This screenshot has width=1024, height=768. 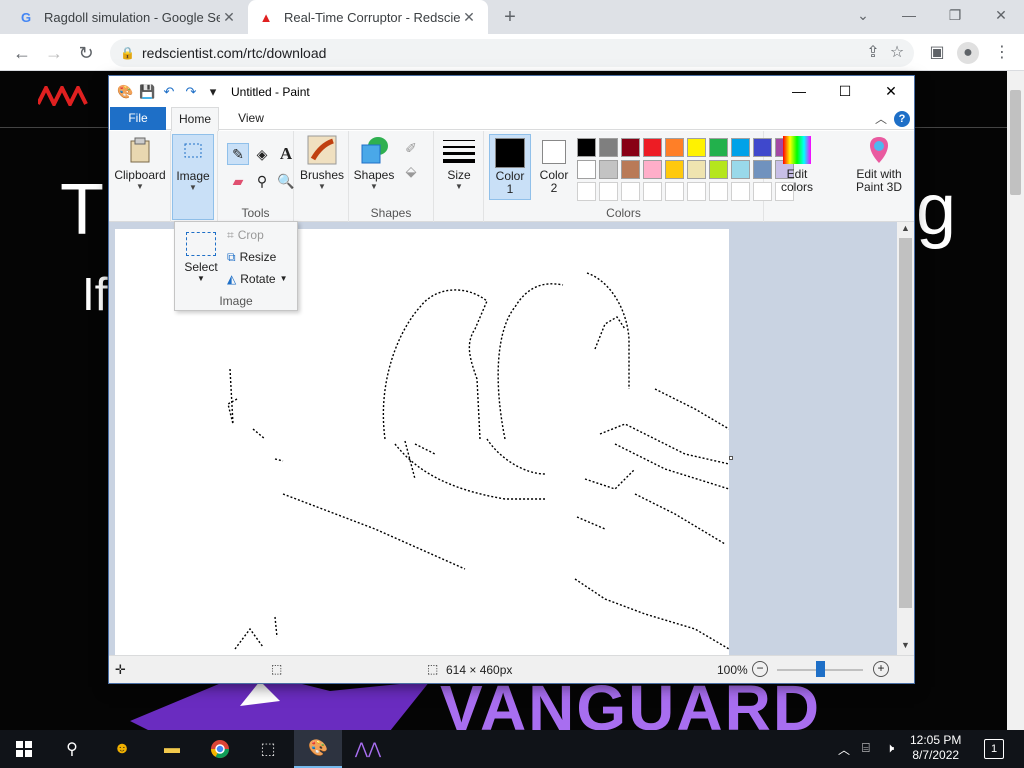 I want to click on outline-icon: ✐, so click(x=411, y=148).